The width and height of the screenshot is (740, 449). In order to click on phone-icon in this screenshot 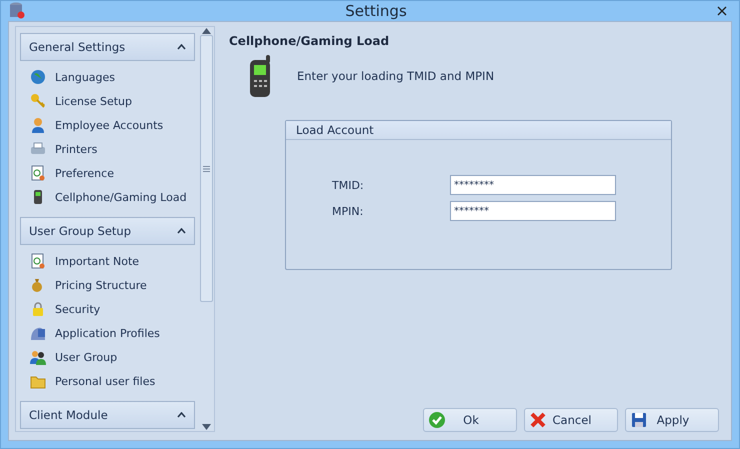, I will do `click(261, 76)`.